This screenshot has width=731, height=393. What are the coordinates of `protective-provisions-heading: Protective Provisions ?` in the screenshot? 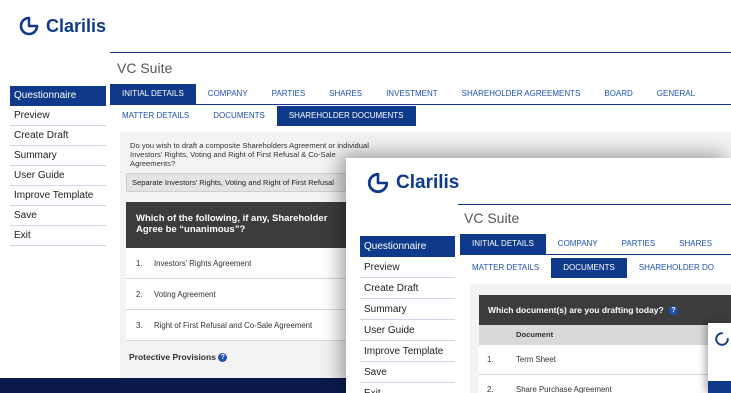 It's located at (178, 357).